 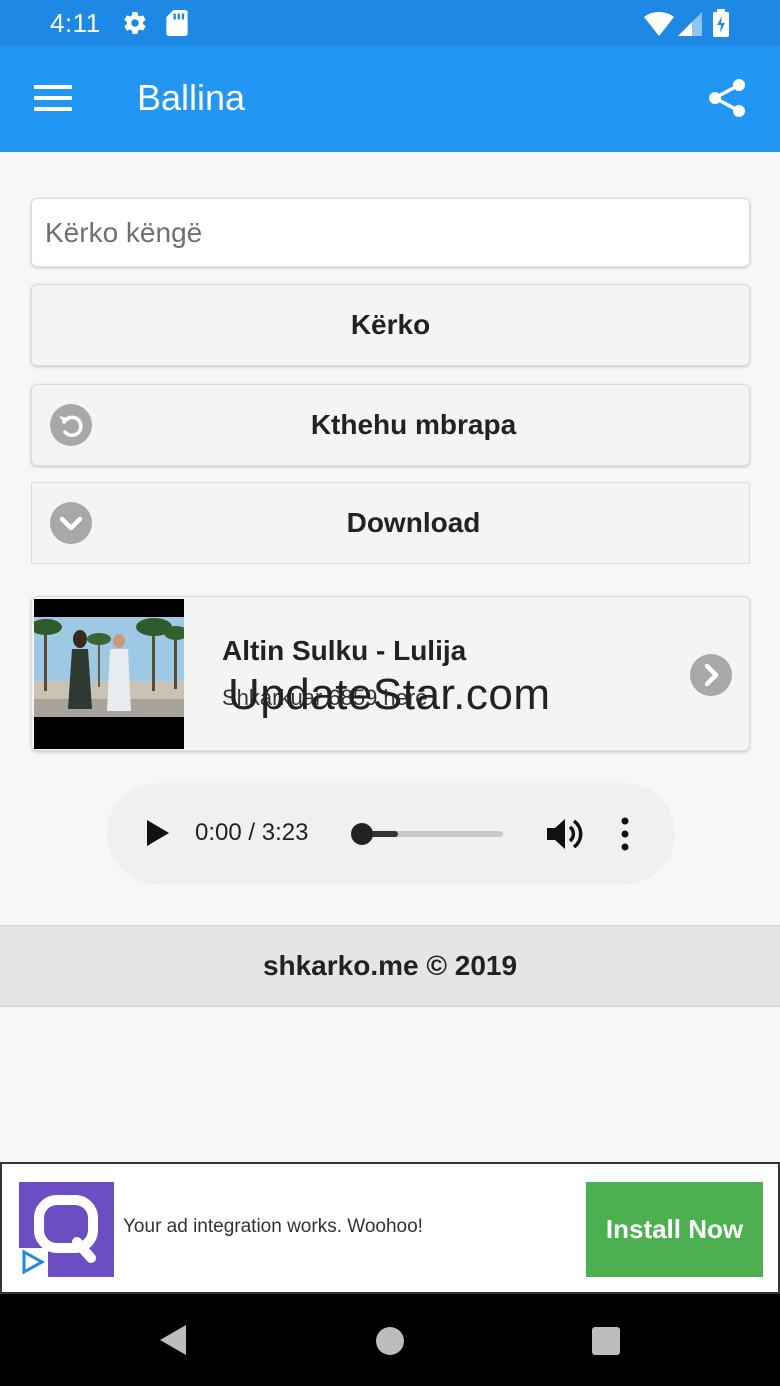 I want to click on system-nav-bar, so click(x=390, y=1340).